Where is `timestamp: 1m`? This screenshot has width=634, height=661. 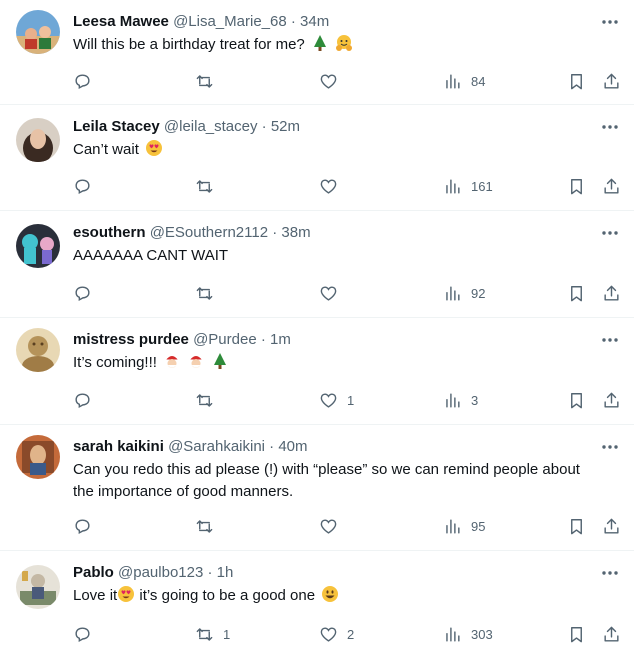 timestamp: 1m is located at coordinates (280, 339).